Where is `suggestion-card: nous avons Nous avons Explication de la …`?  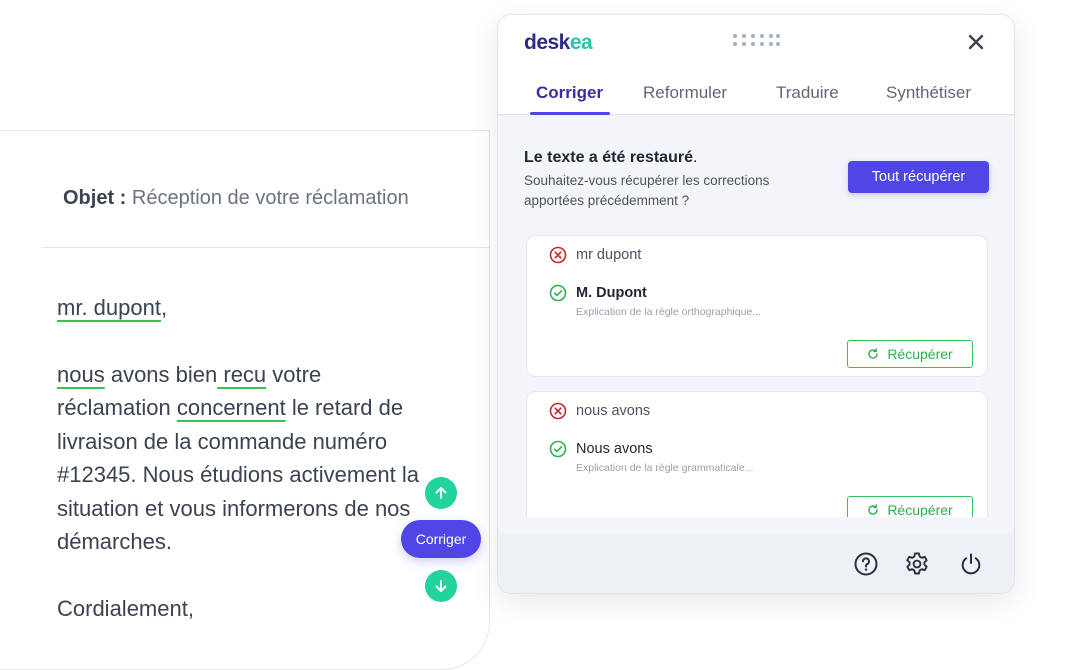 suggestion-card: nous avons Nous avons Explication de la … is located at coordinates (757, 454).